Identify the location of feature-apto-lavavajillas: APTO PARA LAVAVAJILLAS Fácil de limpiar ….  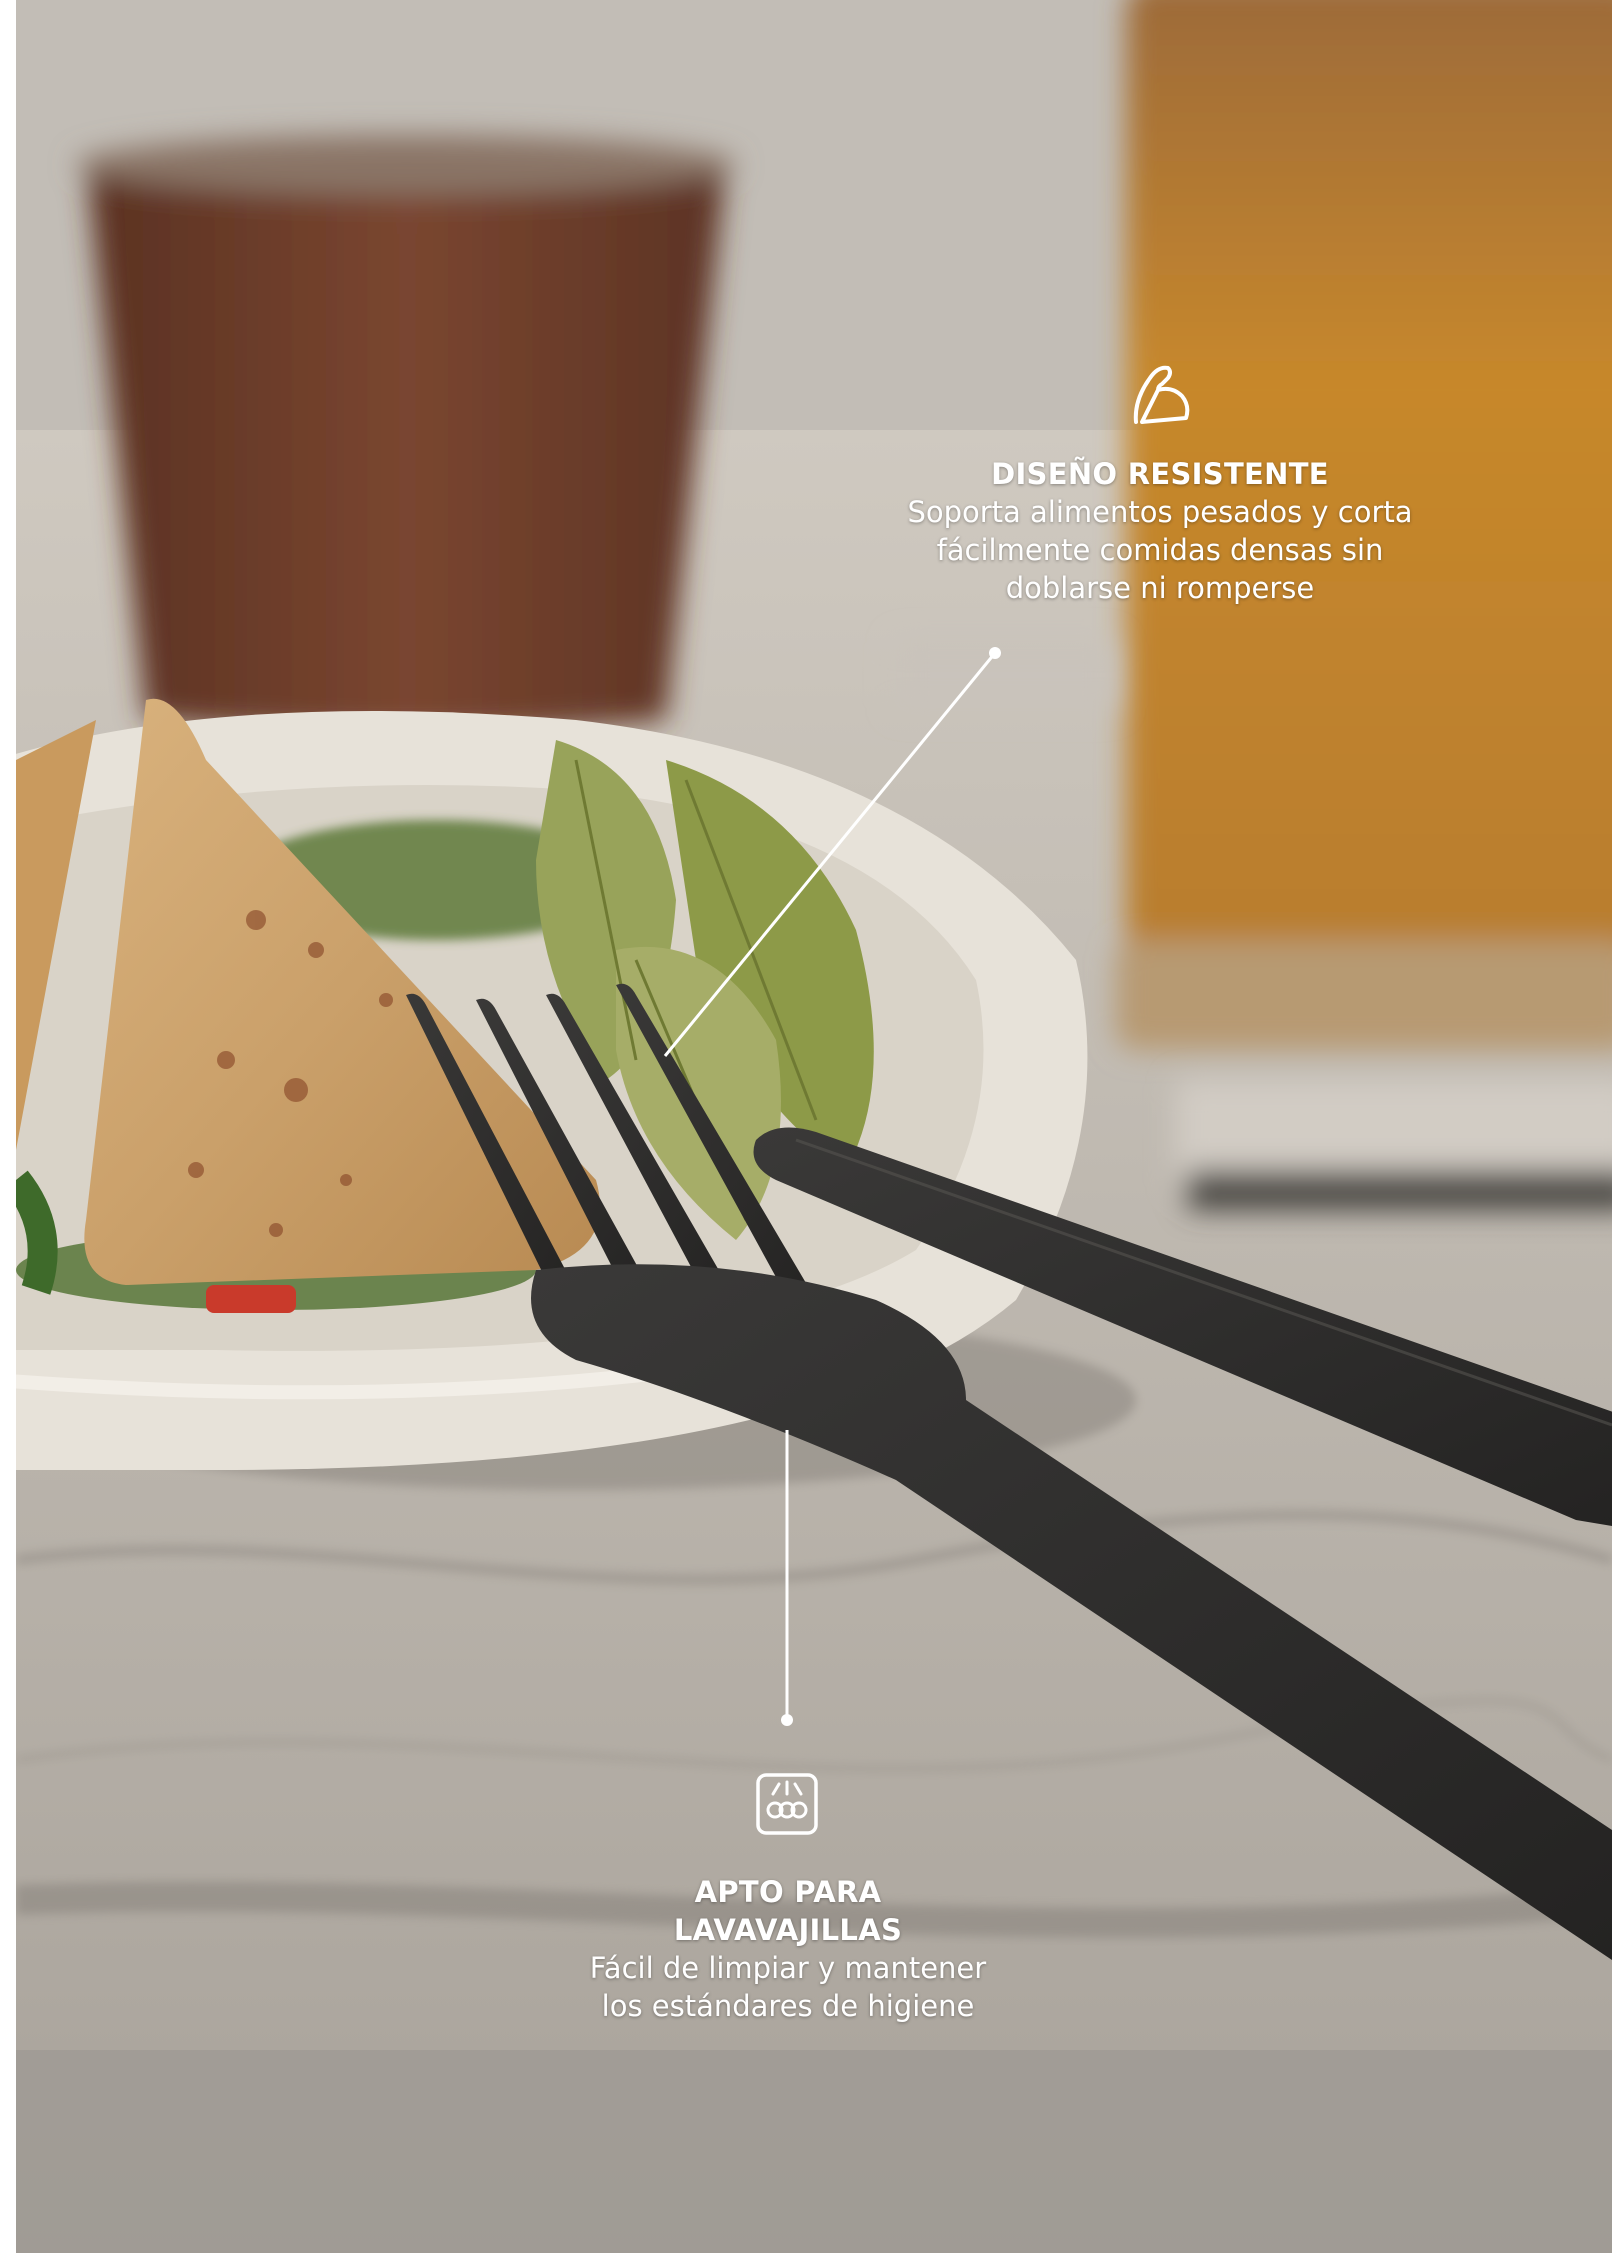
(788, 1949).